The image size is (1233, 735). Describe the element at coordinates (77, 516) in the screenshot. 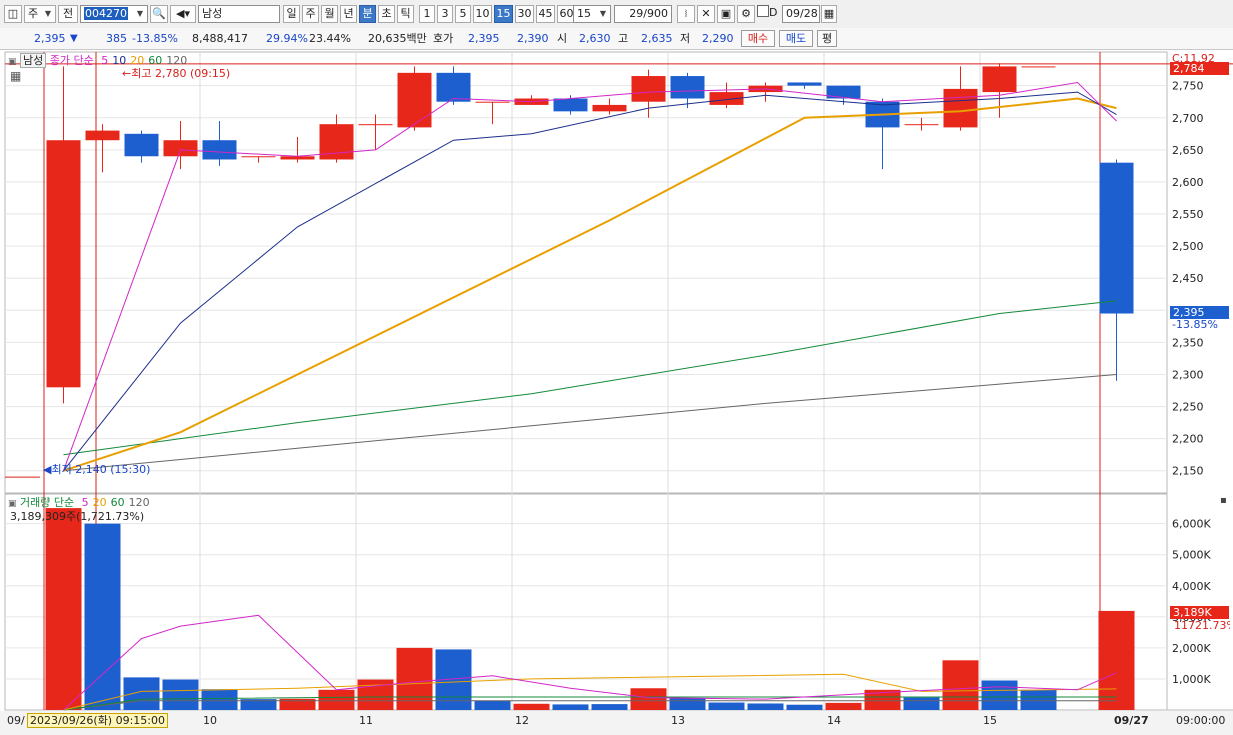

I see `volume-summary: 3,189,309주(1,721.73%)` at that location.